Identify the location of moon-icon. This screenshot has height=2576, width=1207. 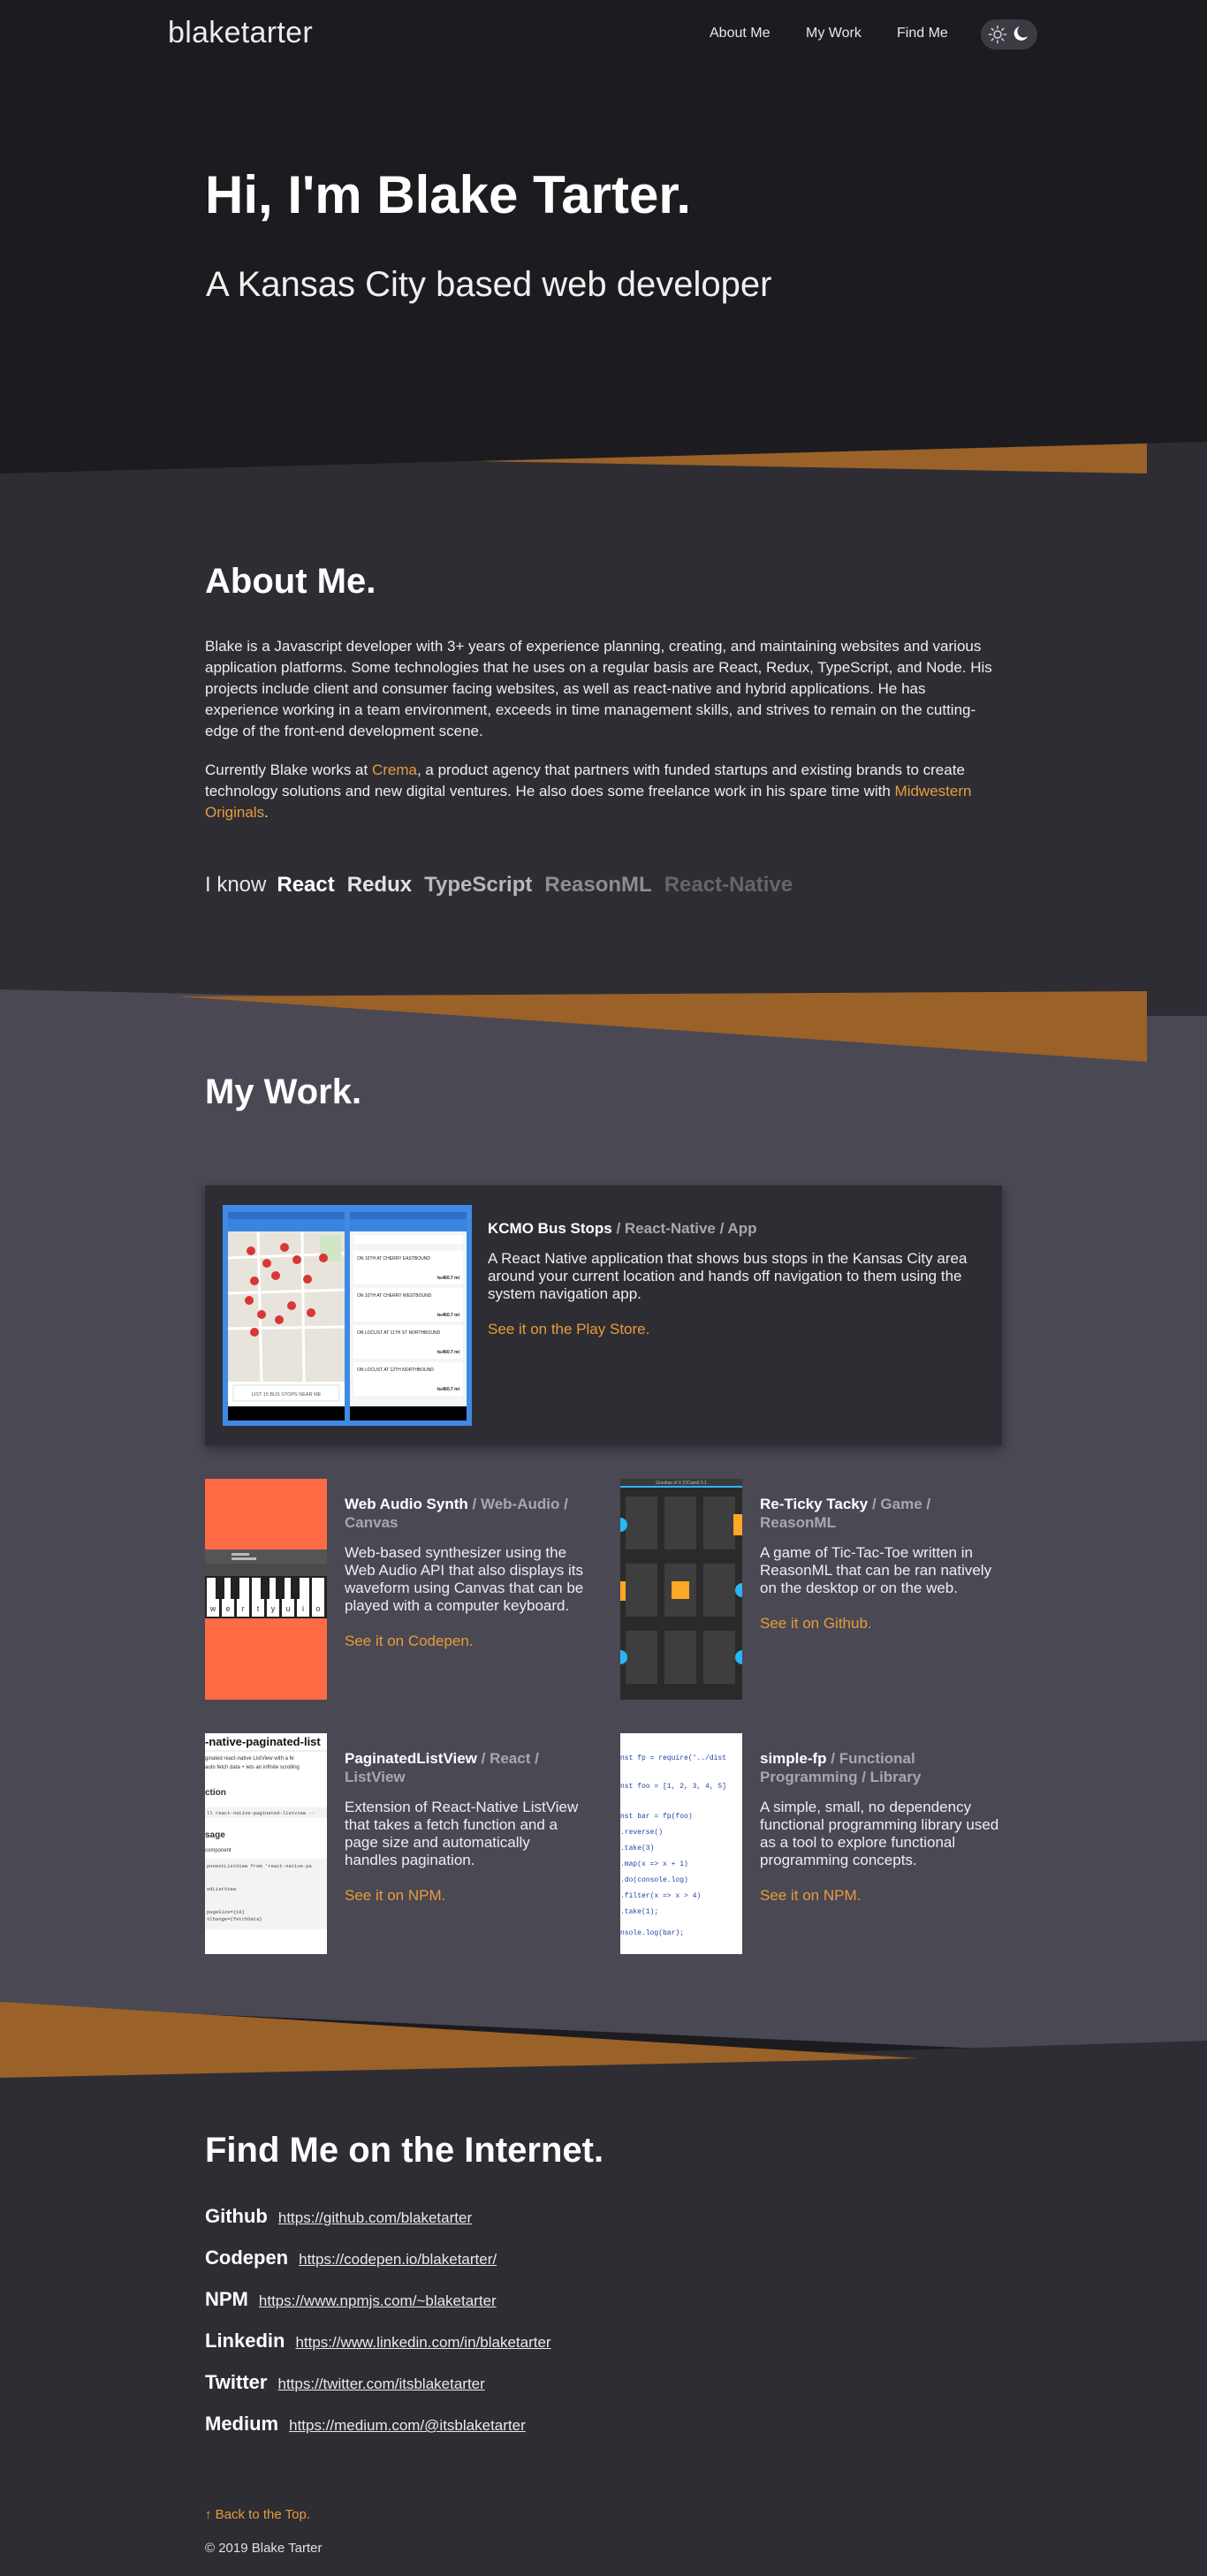
(1020, 34).